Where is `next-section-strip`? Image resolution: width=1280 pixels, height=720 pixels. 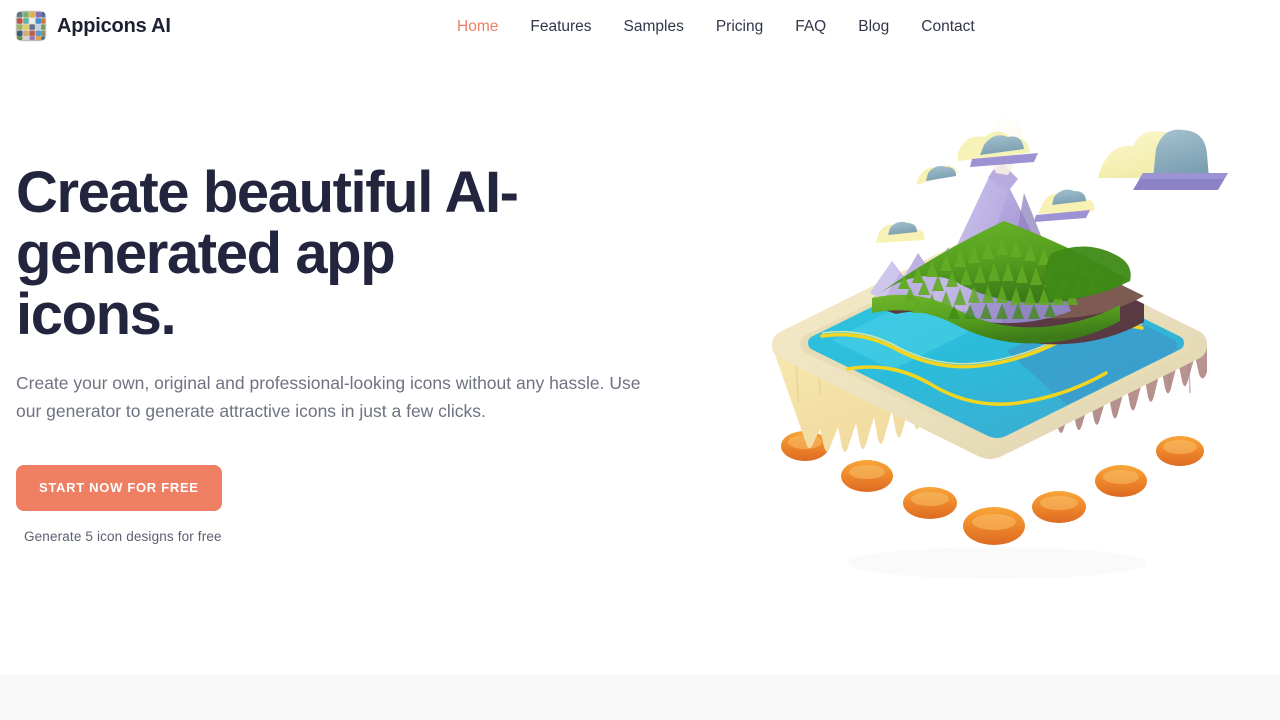
next-section-strip is located at coordinates (640, 697).